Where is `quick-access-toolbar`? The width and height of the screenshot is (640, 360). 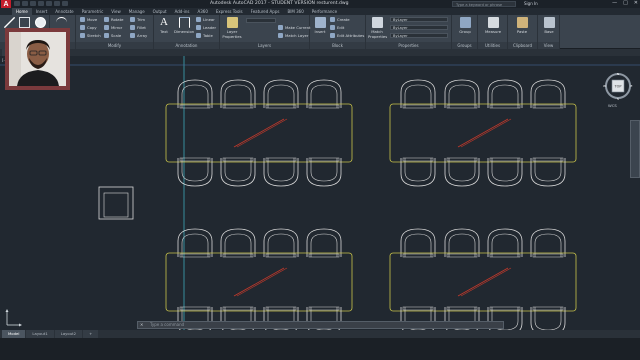 quick-access-toolbar is located at coordinates (41, 4).